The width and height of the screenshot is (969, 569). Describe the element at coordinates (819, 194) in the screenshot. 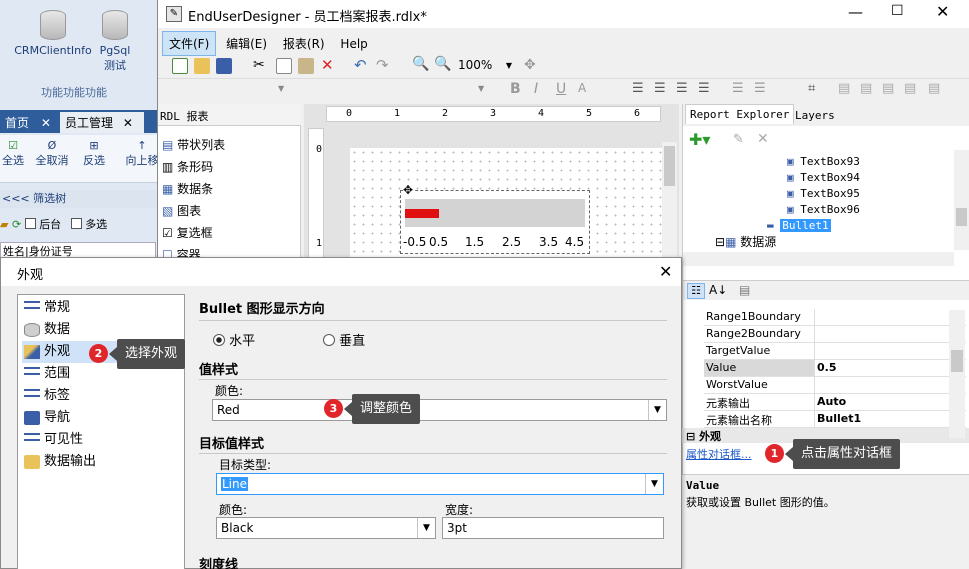

I see `tree-item-textbox95: ▣ TextBox95` at that location.